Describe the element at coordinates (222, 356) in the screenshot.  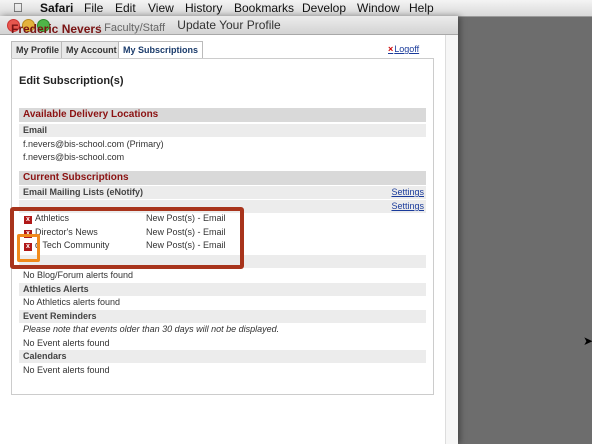
I see `calendars-label: Calendars` at that location.